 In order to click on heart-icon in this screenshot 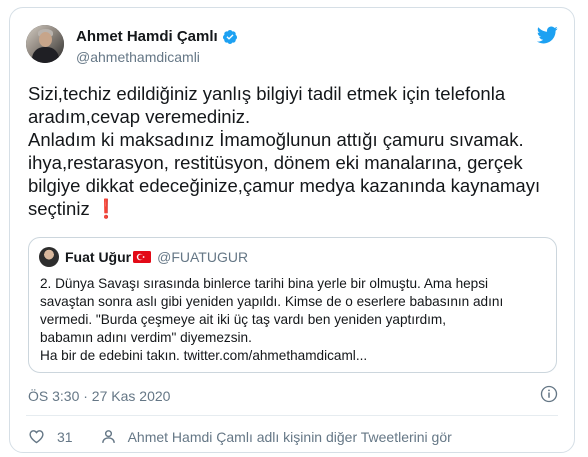, I will do `click(36, 436)`.